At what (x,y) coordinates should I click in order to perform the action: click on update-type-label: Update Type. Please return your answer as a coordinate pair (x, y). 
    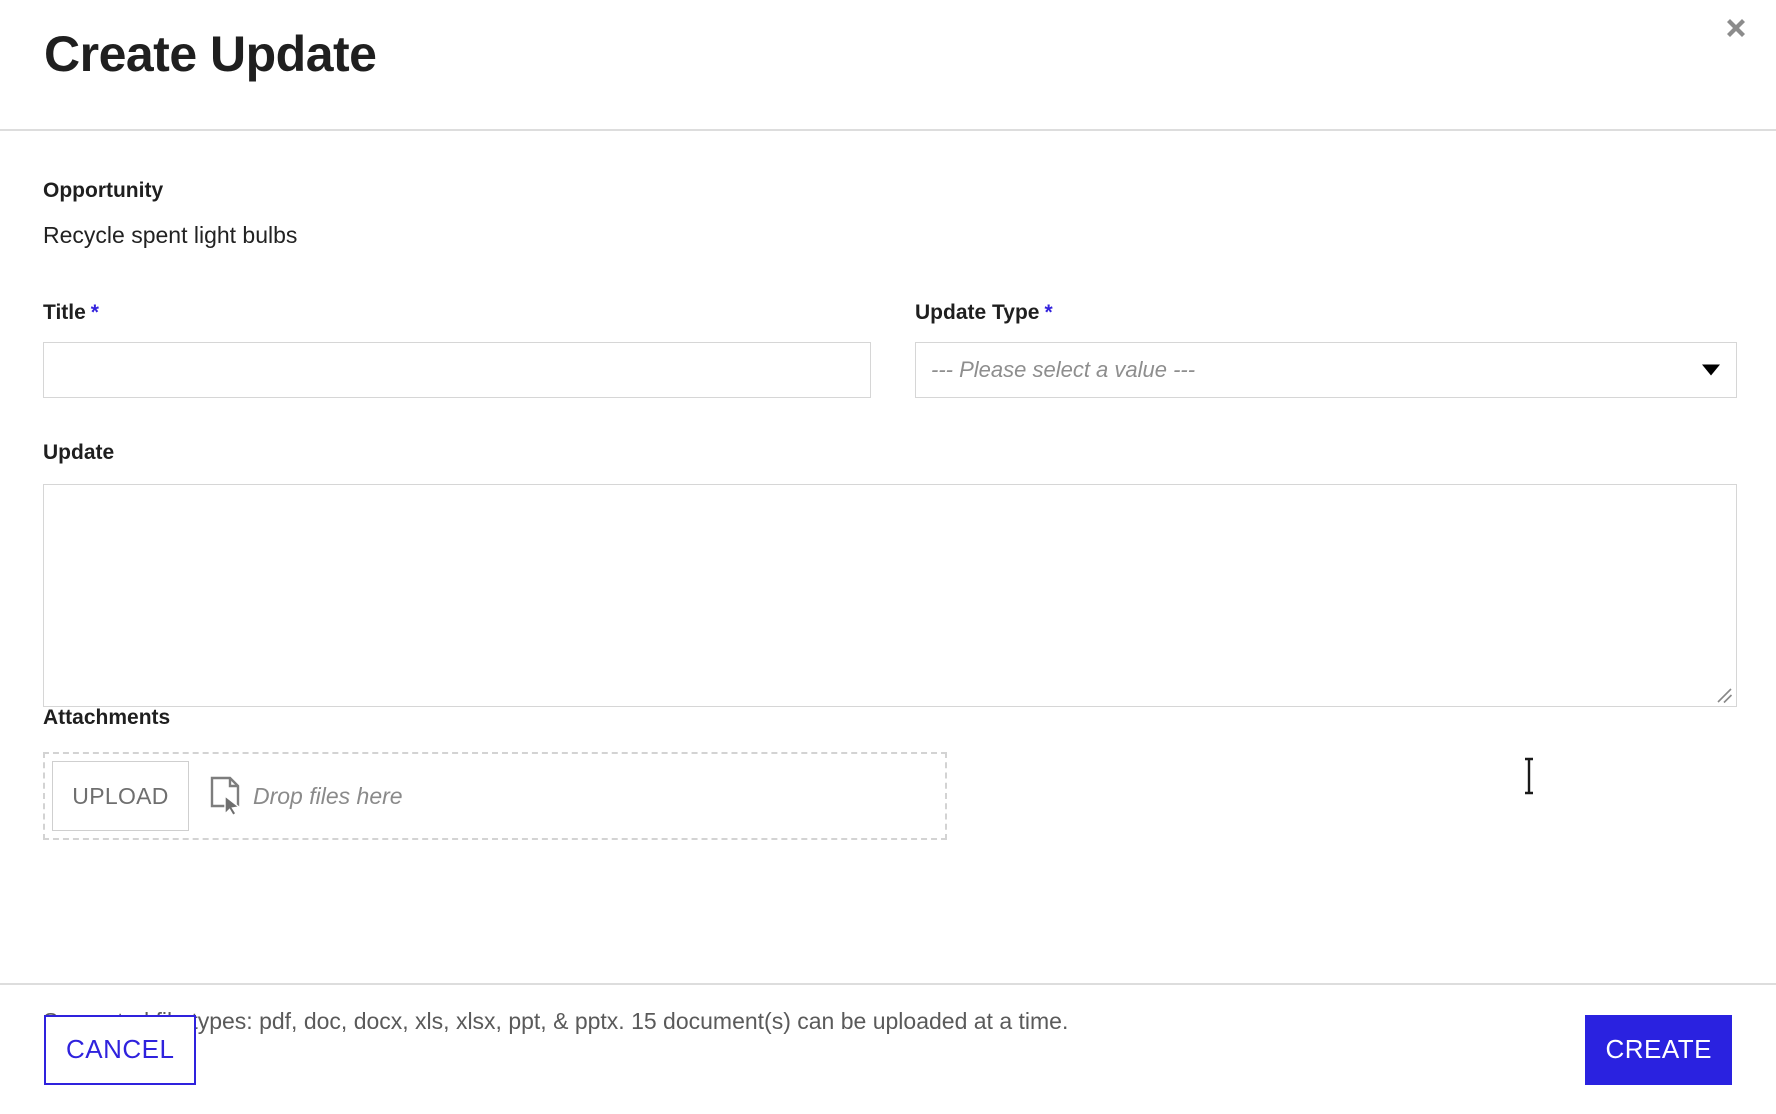
    Looking at the image, I should click on (977, 312).